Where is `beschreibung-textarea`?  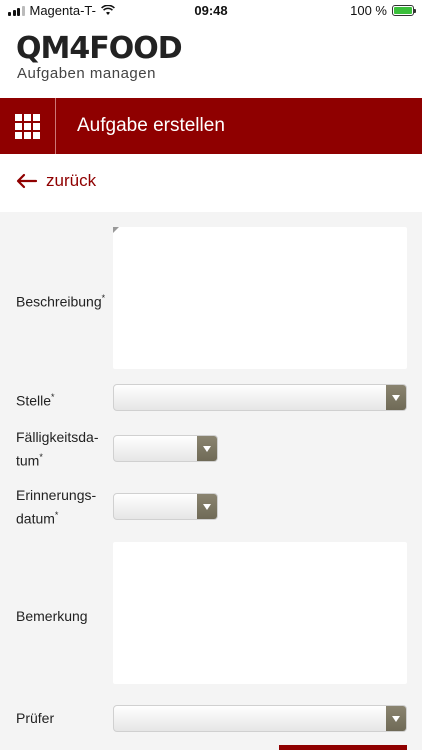
beschreibung-textarea is located at coordinates (260, 298).